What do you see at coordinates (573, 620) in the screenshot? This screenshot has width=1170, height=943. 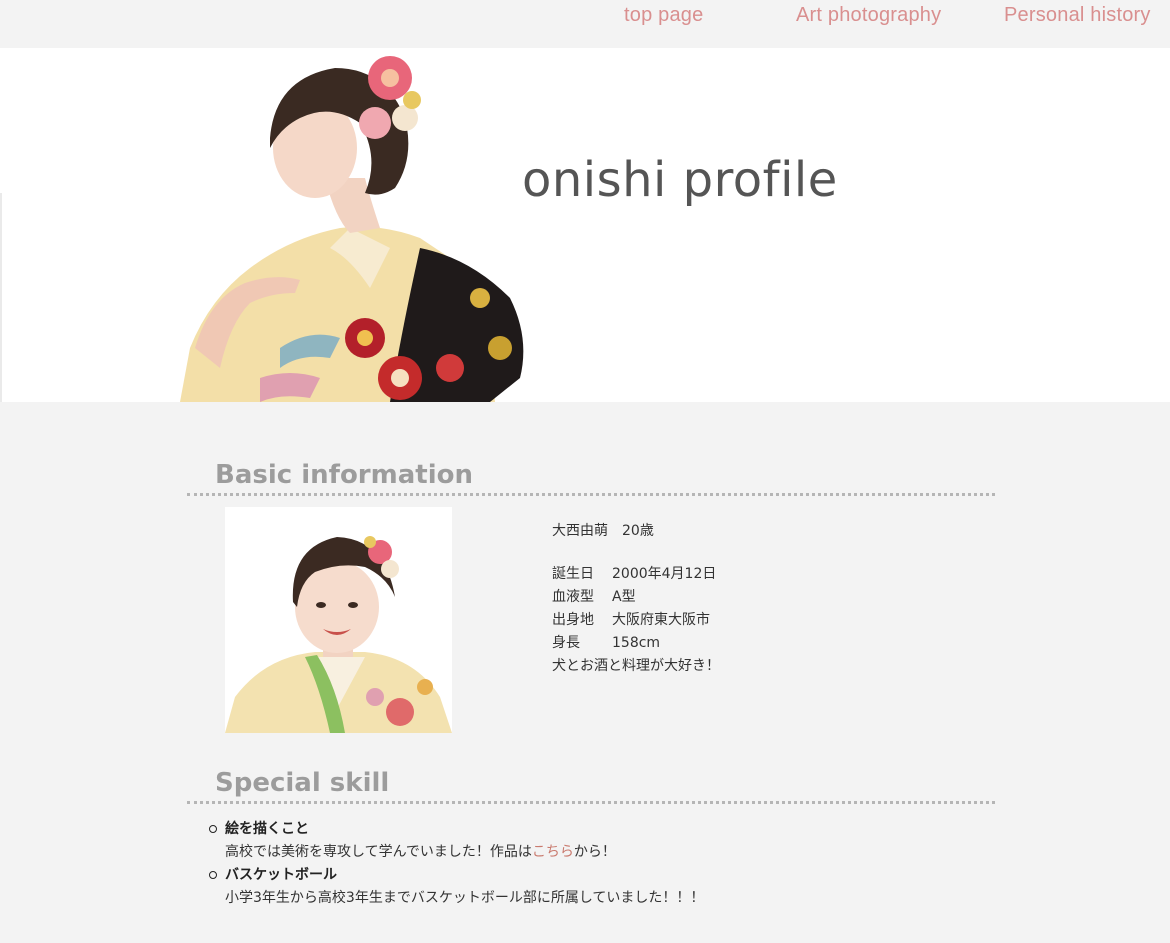 I see `info-label: 出身地` at bounding box center [573, 620].